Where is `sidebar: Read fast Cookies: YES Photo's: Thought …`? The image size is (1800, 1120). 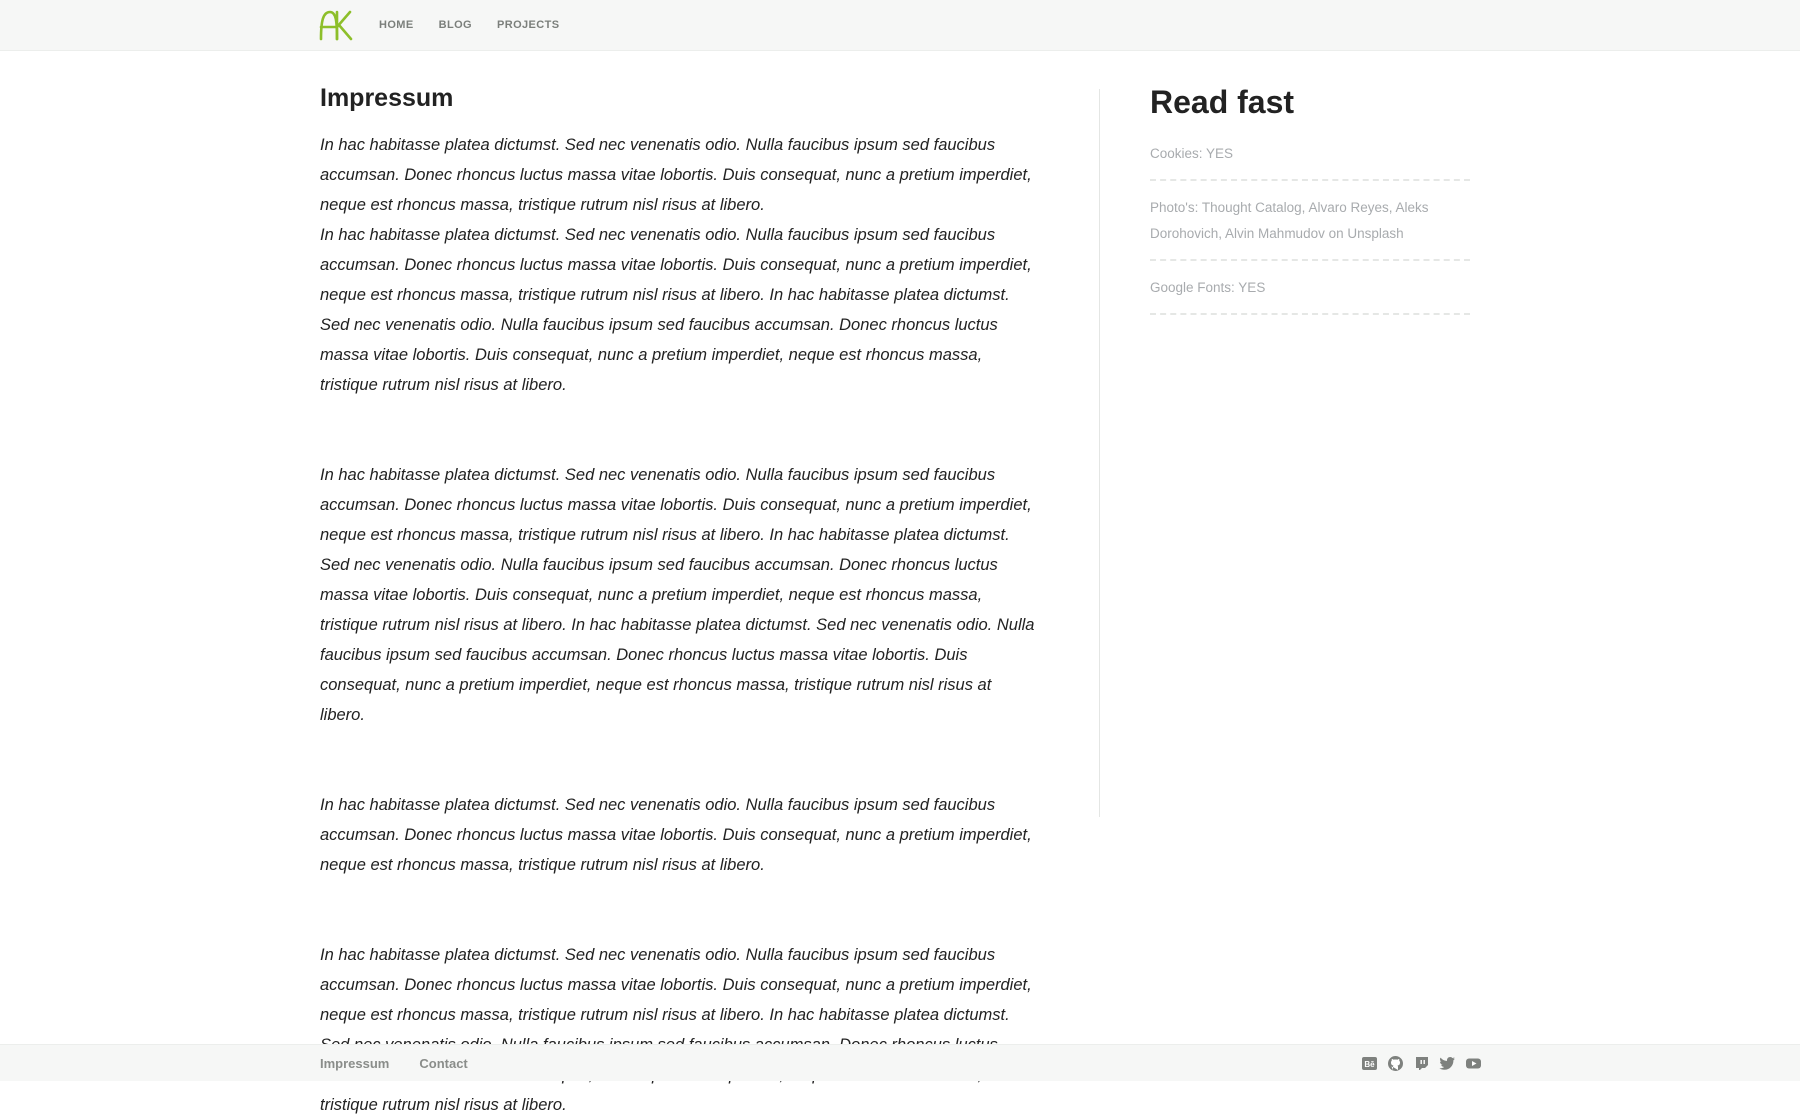
sidebar: Read fast Cookies: YES Photo's: Thought … is located at coordinates (1310, 203).